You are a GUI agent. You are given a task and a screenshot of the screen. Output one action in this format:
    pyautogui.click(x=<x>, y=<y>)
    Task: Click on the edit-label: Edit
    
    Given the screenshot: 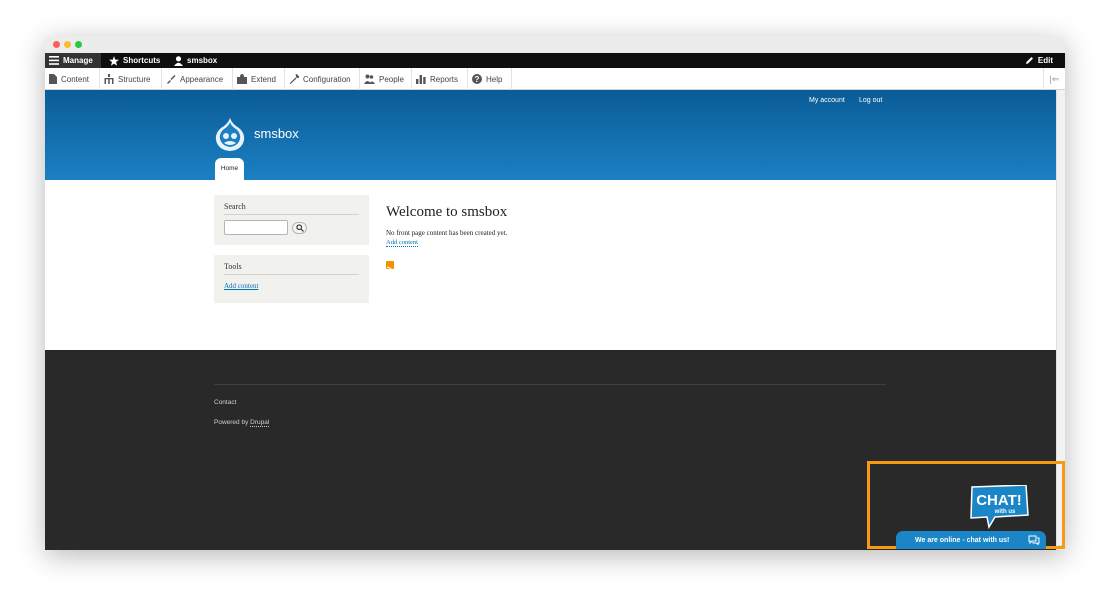 What is the action you would take?
    pyautogui.click(x=1045, y=60)
    